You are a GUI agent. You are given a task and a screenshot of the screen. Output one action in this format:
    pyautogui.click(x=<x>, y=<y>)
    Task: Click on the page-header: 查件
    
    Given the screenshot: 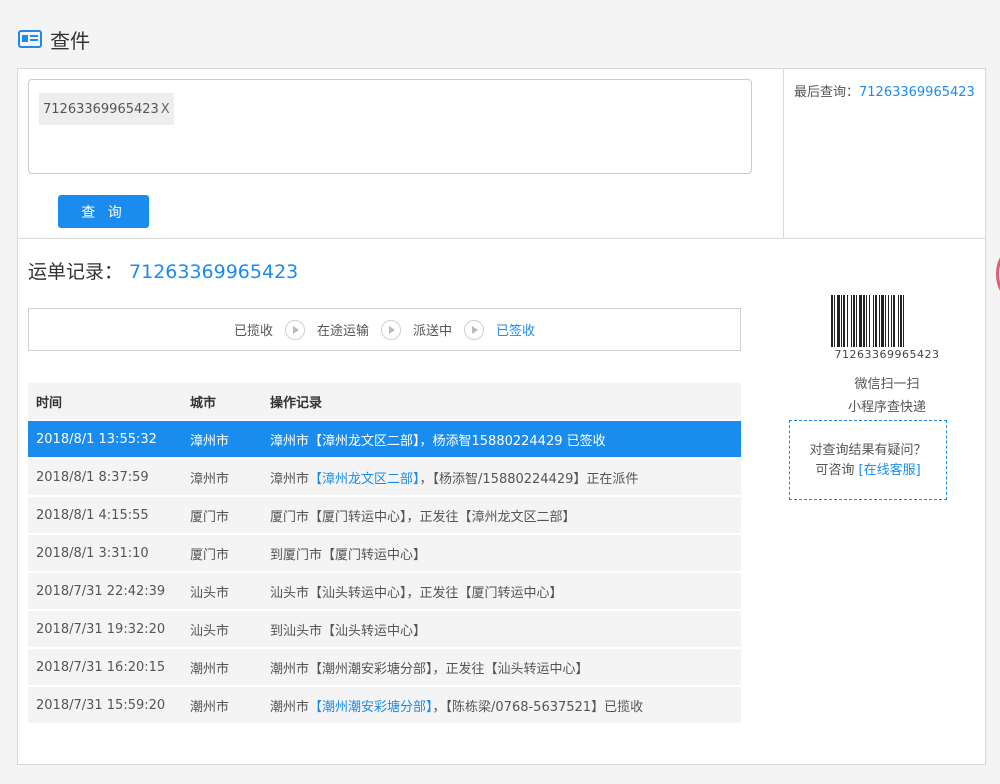 What is the action you would take?
    pyautogui.click(x=54, y=39)
    